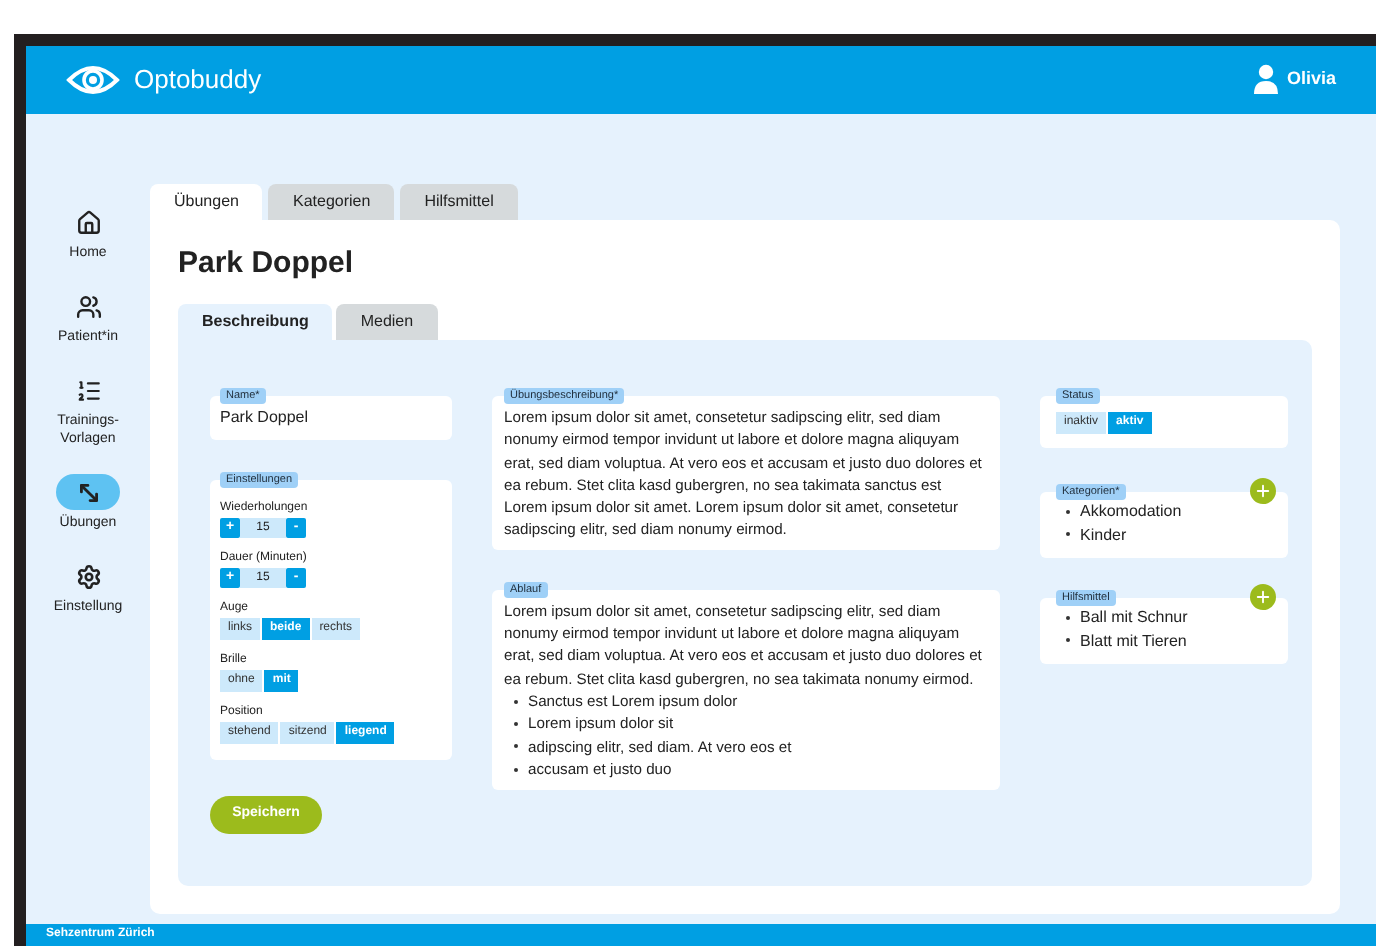 This screenshot has height=946, width=1376. Describe the element at coordinates (198, 80) in the screenshot. I see `app-title: Optobuddy` at that location.